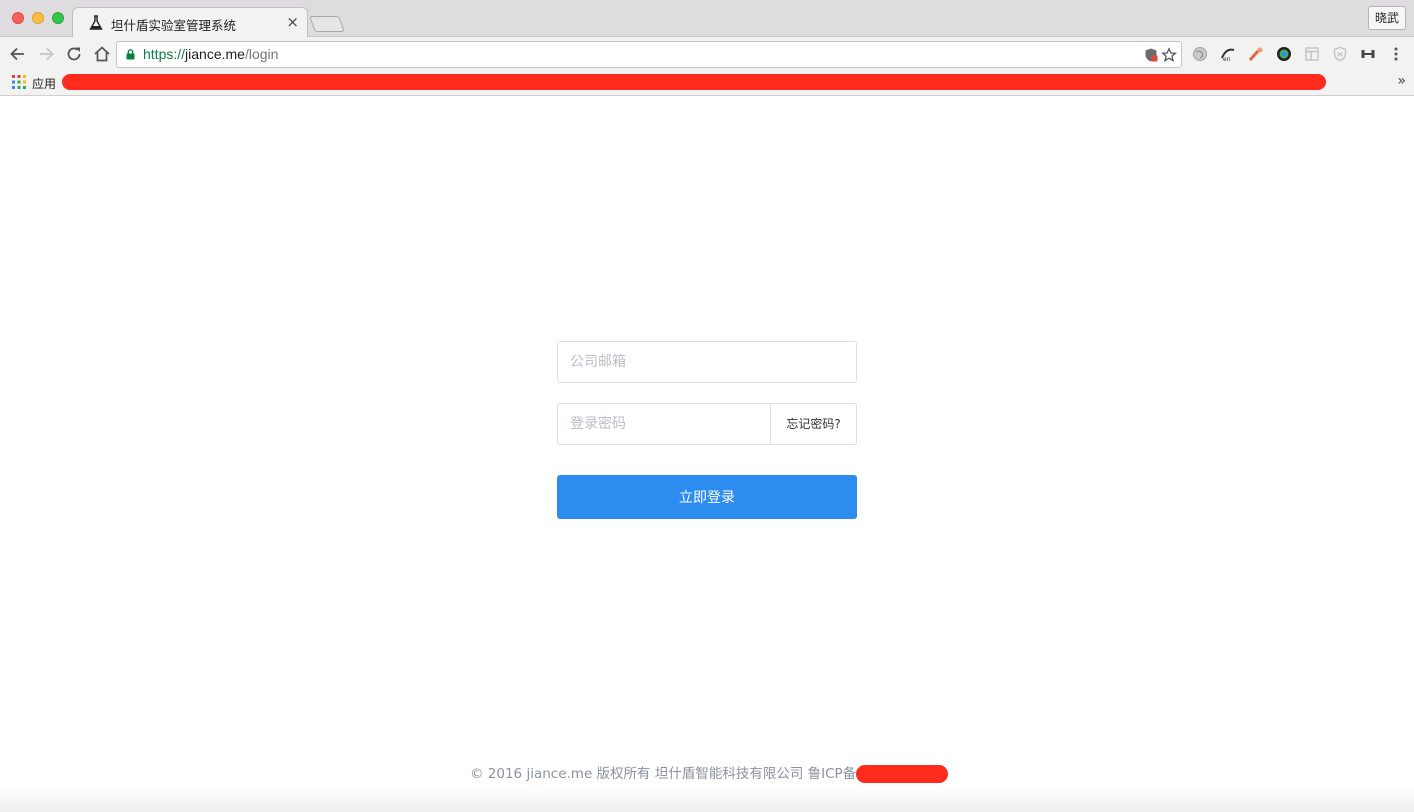 The height and width of the screenshot is (812, 1414). I want to click on tab-title: 坦什盾实验室管理系统, so click(174, 25).